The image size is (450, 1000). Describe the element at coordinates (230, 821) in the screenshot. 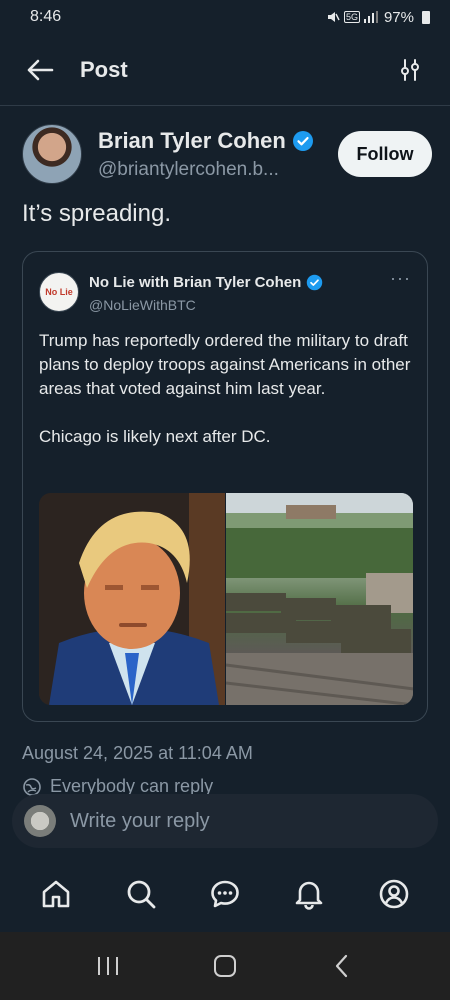

I see `reply-input` at that location.